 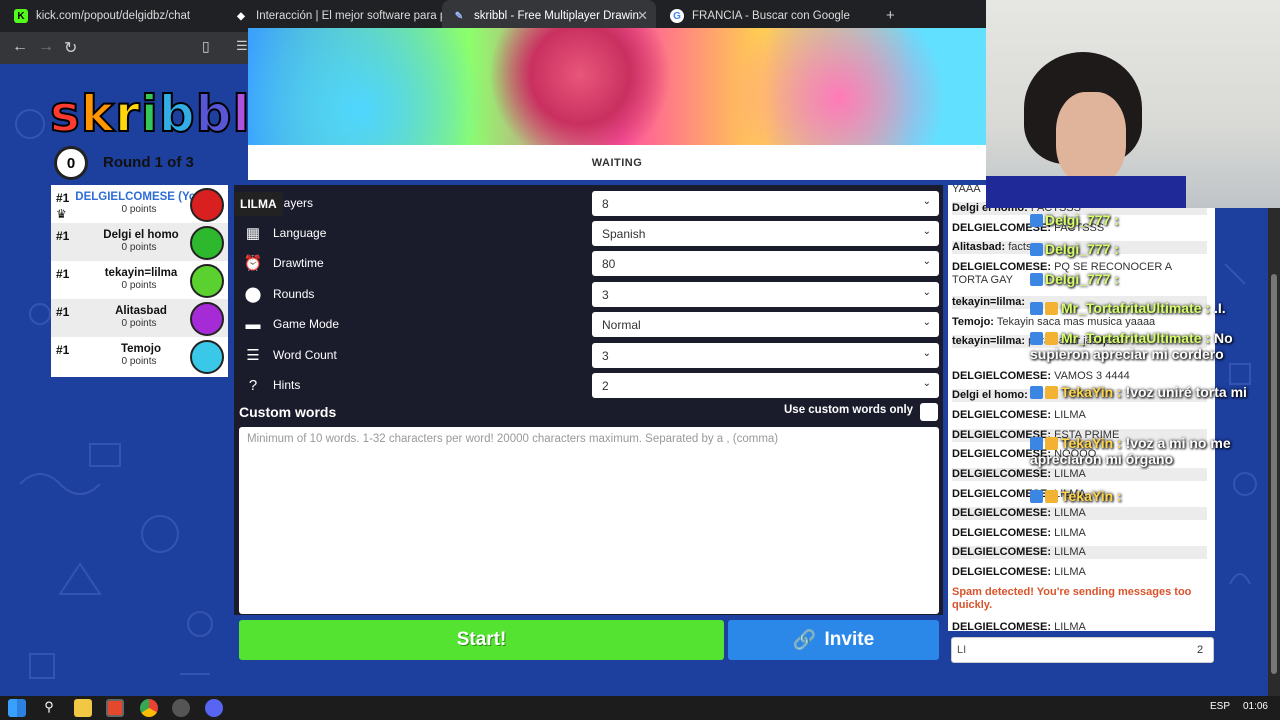 What do you see at coordinates (181, 708) in the screenshot?
I see `obs-icon` at bounding box center [181, 708].